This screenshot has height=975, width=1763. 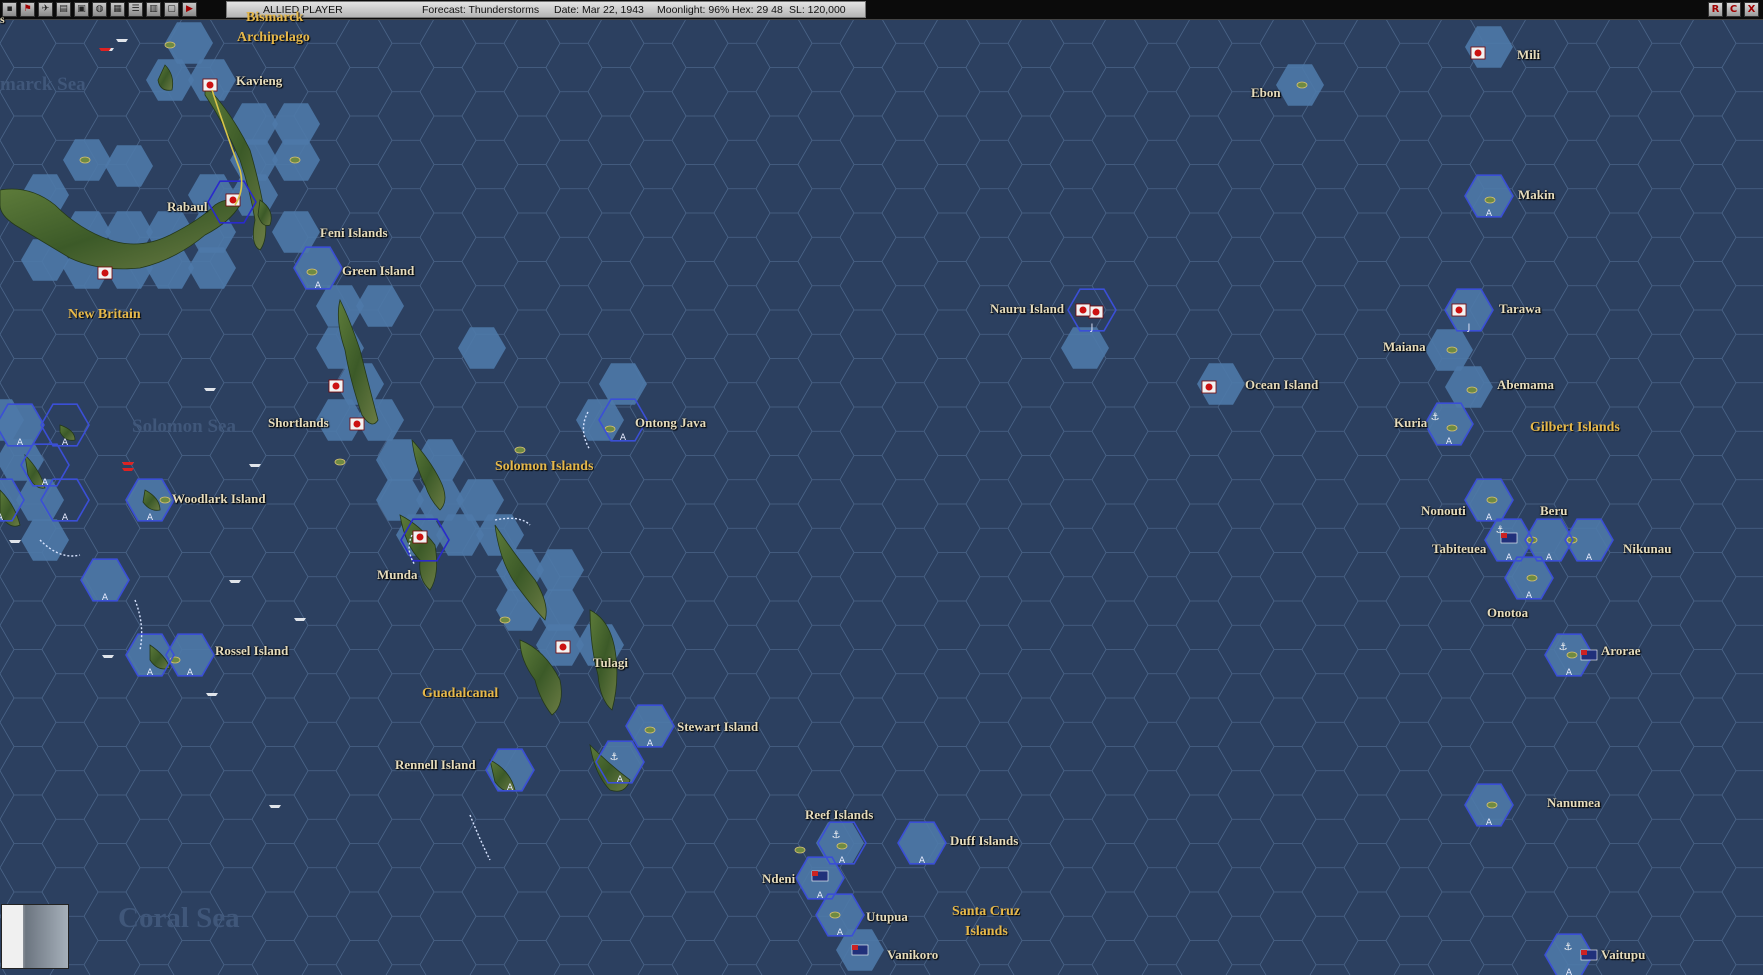 I want to click on place-kuria: Kuria, so click(x=1410, y=423).